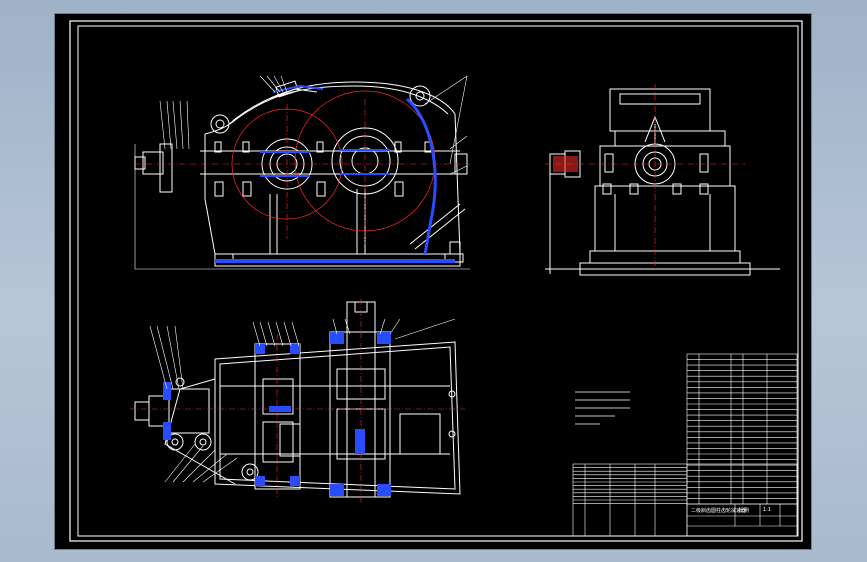 The height and width of the screenshot is (562, 867). Describe the element at coordinates (685, 500) in the screenshot. I see `title-block` at that location.